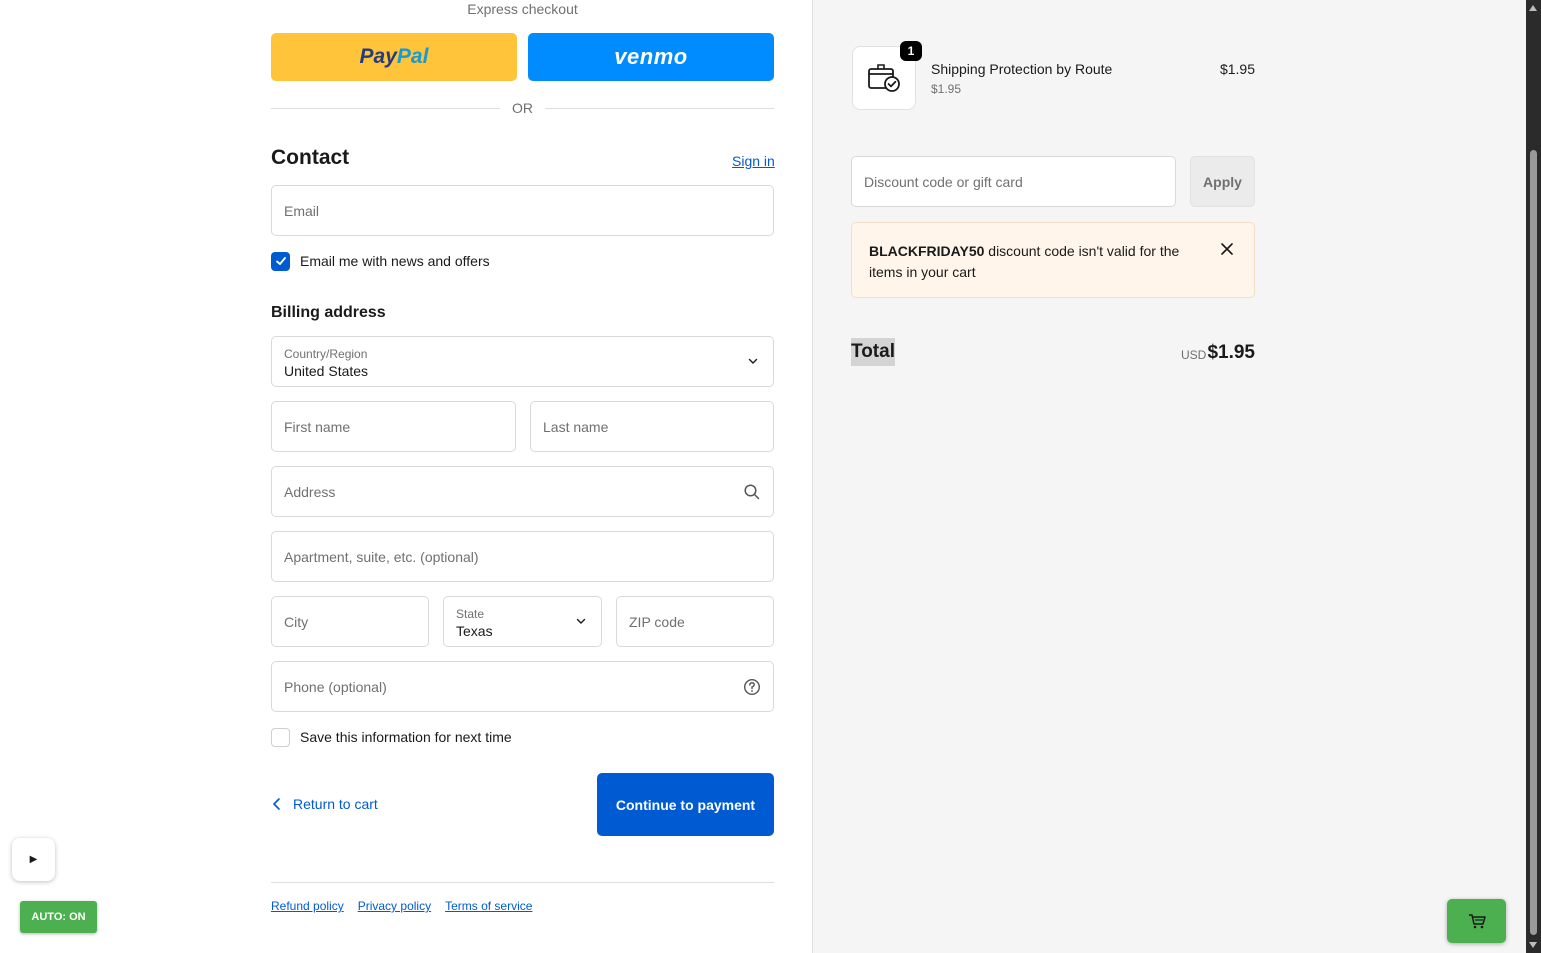  I want to click on close-icon, so click(1227, 249).